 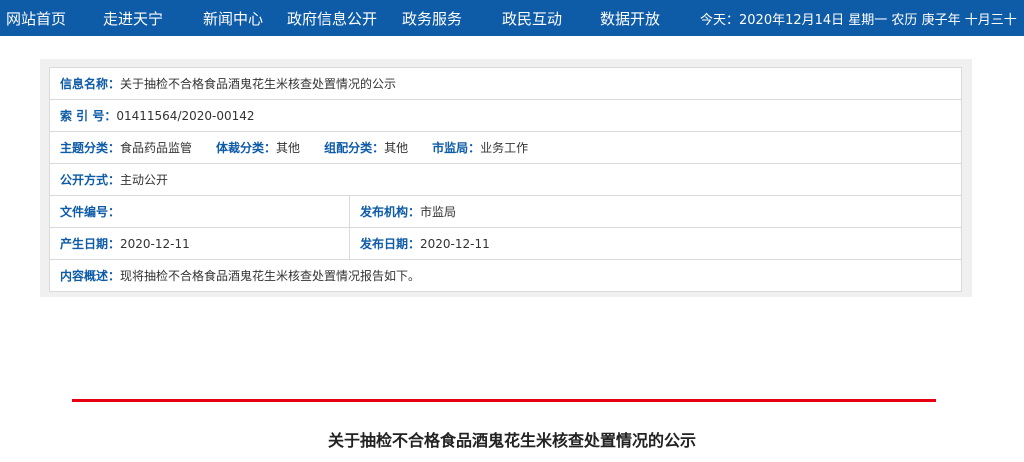 I want to click on nav-item-news: 新闻中心, so click(x=233, y=18).